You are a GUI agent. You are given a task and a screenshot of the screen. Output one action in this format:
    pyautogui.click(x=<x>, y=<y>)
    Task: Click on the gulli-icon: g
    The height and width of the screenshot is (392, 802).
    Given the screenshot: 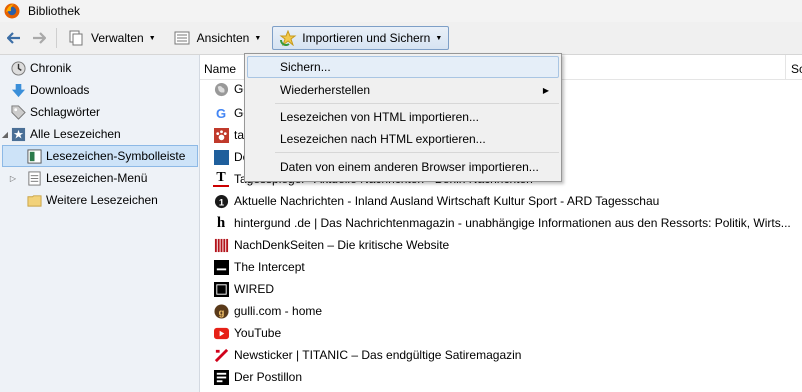 What is the action you would take?
    pyautogui.click(x=221, y=311)
    